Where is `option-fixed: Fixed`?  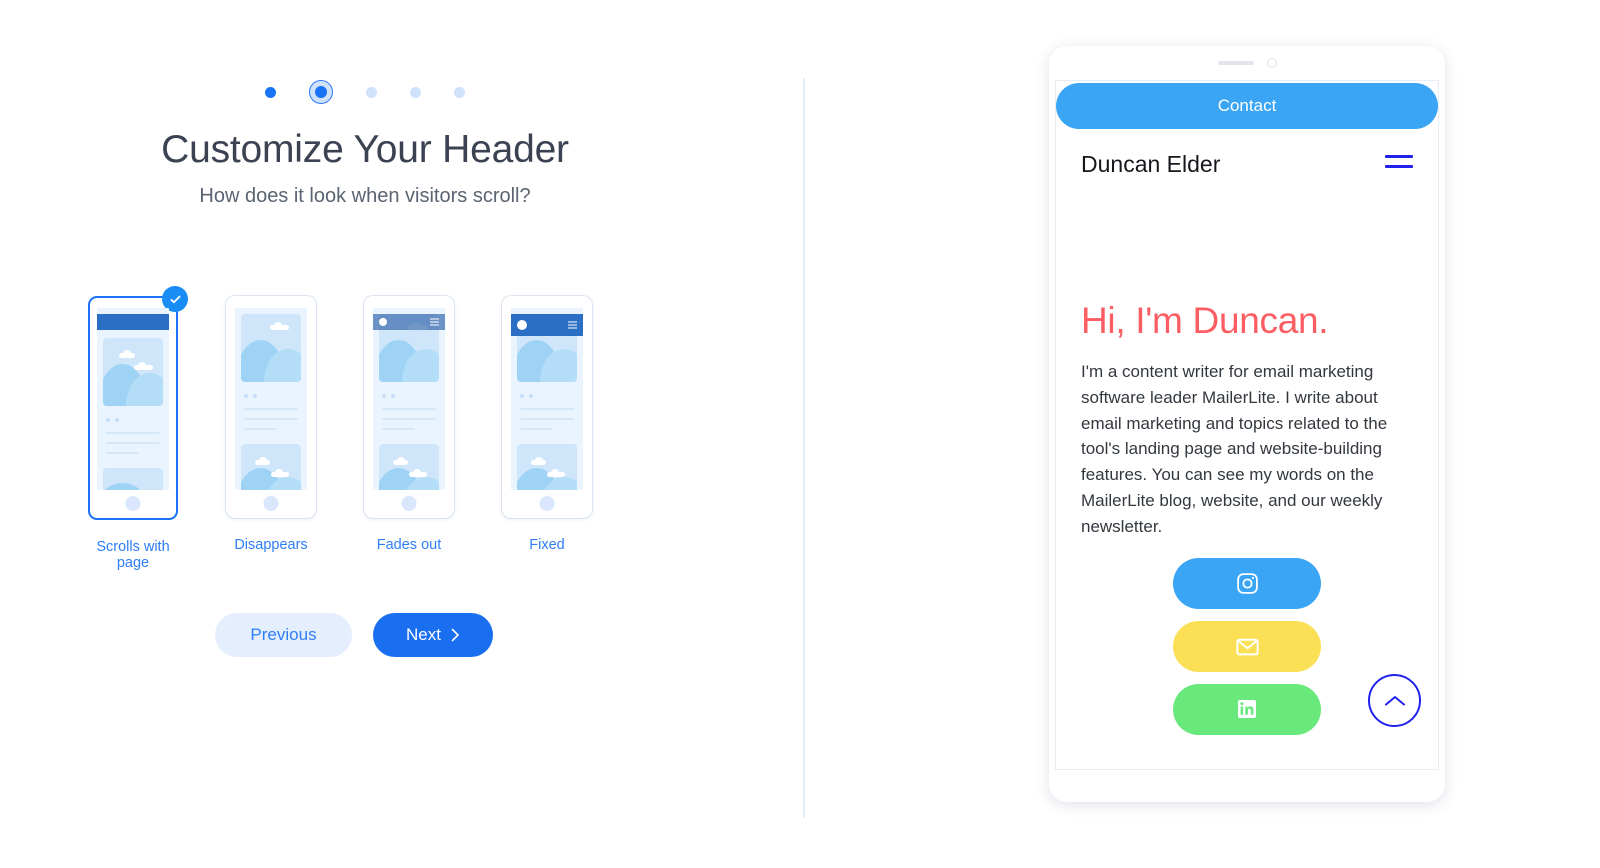 option-fixed: Fixed is located at coordinates (547, 433).